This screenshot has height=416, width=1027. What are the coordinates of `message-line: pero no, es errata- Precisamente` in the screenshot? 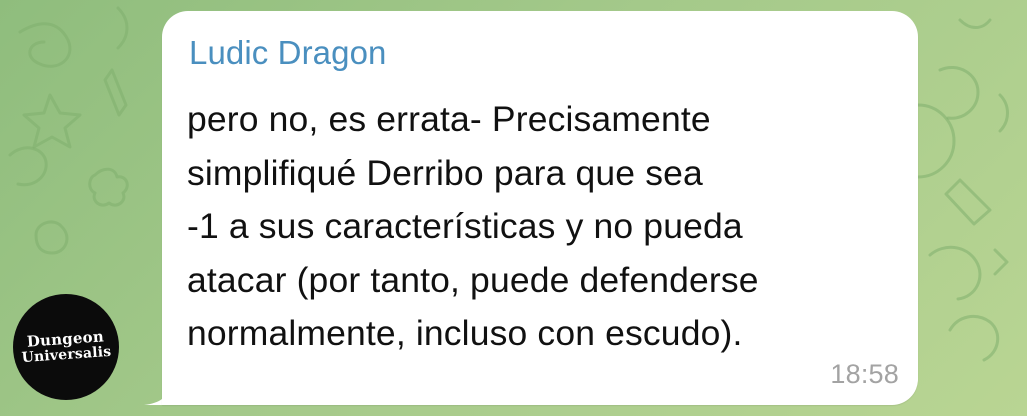 It's located at (449, 119).